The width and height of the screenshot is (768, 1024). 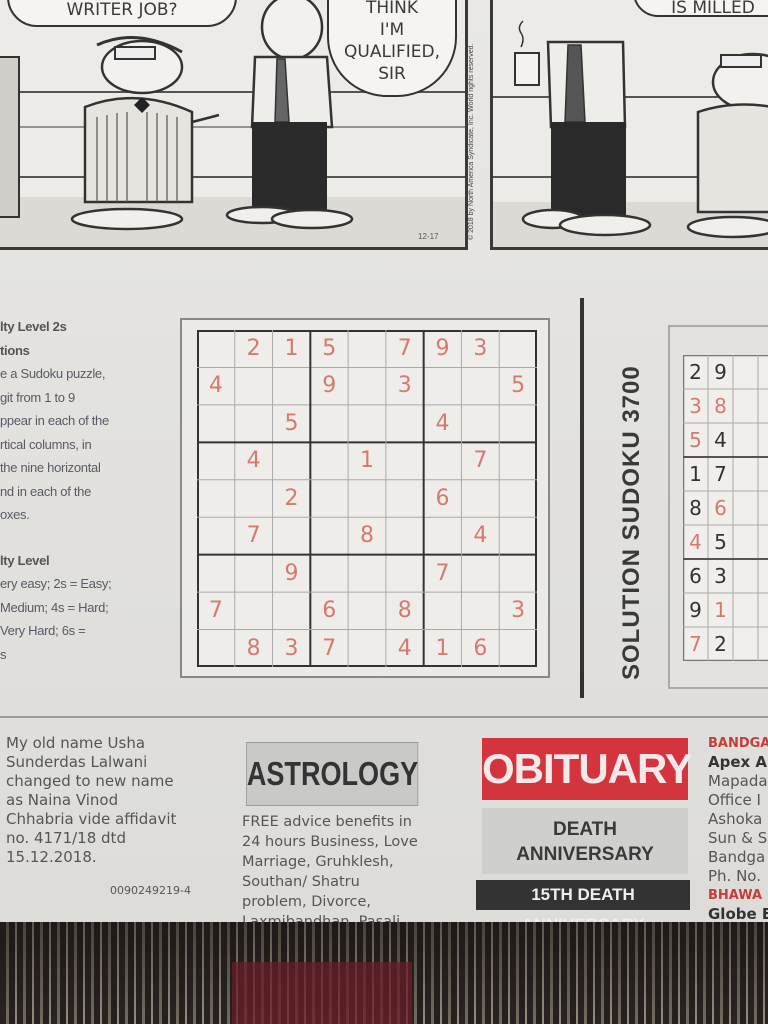 I want to click on notice-line: My old name Usha, so click(x=76, y=743).